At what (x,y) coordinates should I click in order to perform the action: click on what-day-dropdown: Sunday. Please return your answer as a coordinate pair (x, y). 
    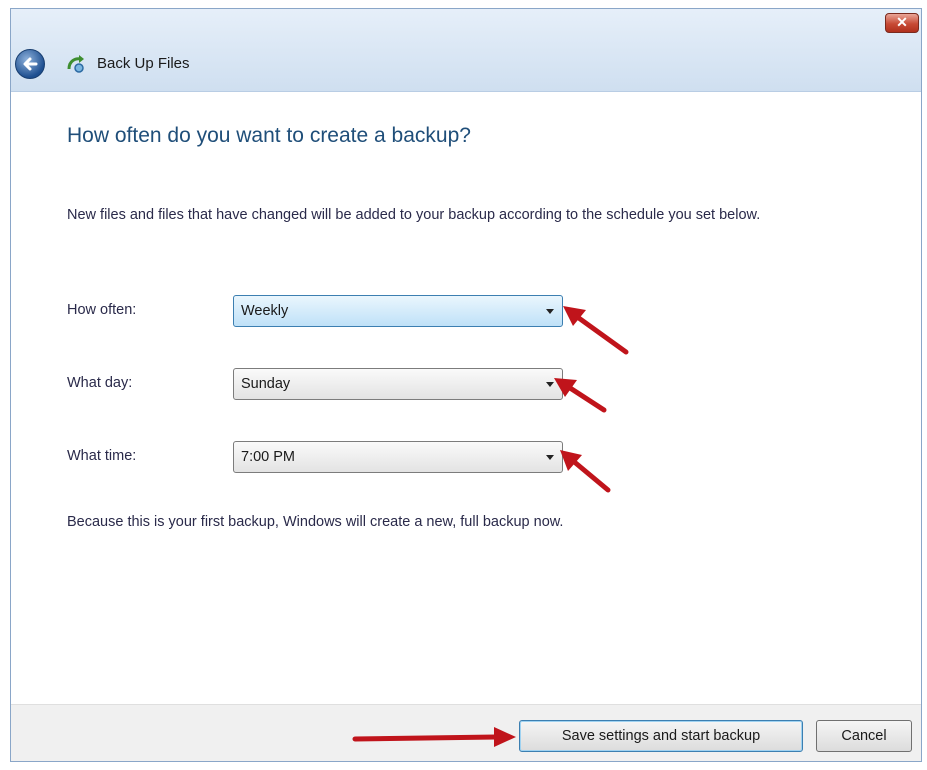
    Looking at the image, I should click on (398, 384).